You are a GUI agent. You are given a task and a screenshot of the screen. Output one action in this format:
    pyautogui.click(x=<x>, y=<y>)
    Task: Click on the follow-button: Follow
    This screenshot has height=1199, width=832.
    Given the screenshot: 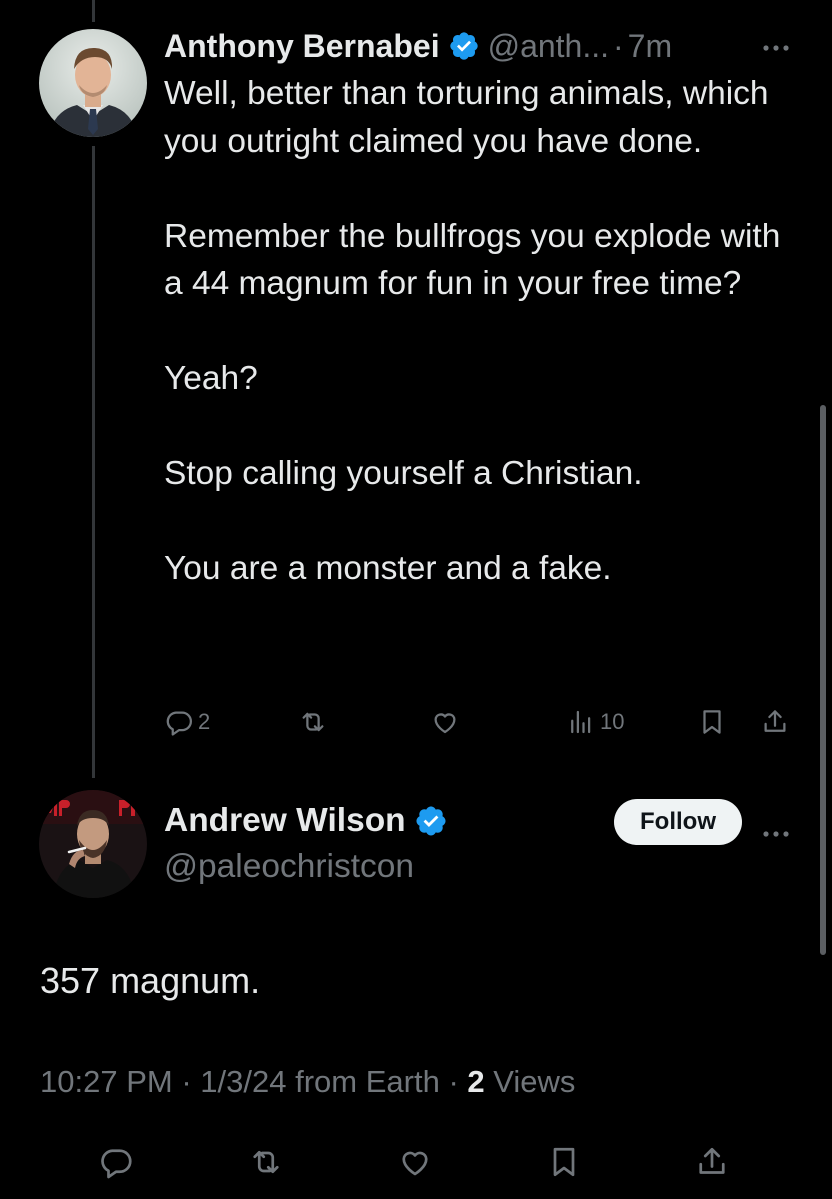 What is the action you would take?
    pyautogui.click(x=678, y=822)
    